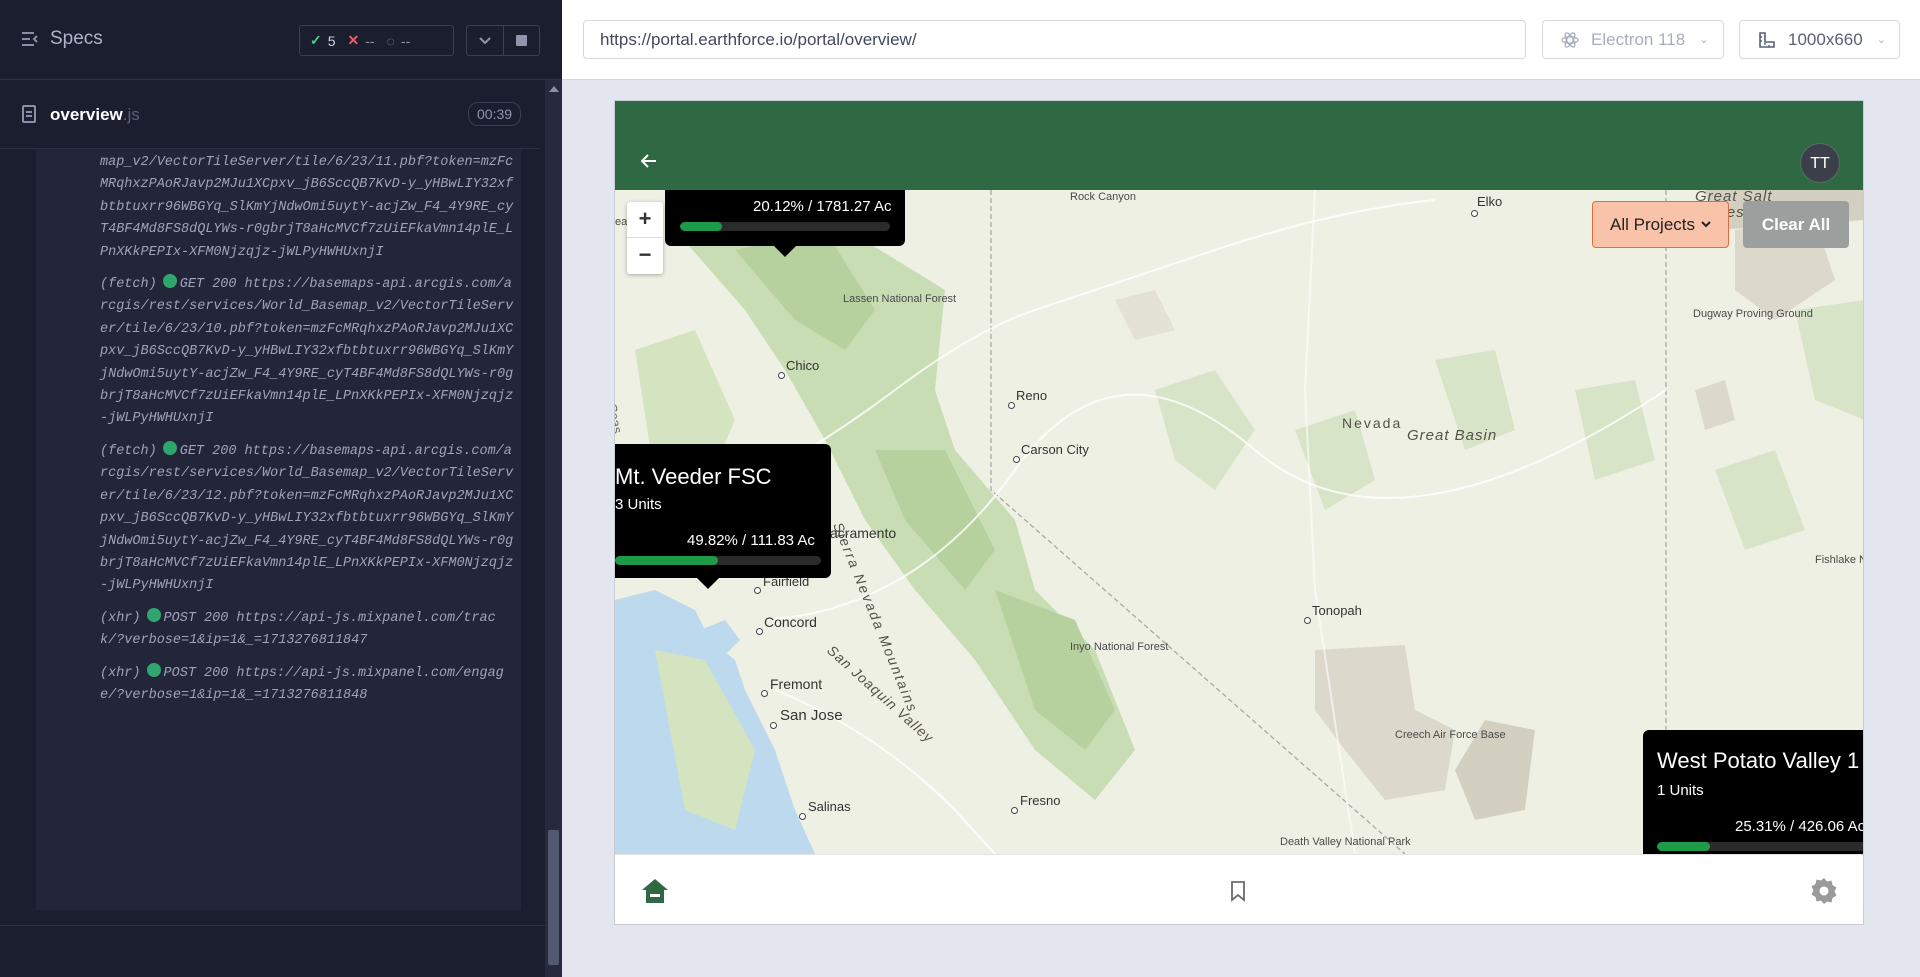 The image size is (1920, 977). I want to click on user-avatar: TT, so click(1820, 163).